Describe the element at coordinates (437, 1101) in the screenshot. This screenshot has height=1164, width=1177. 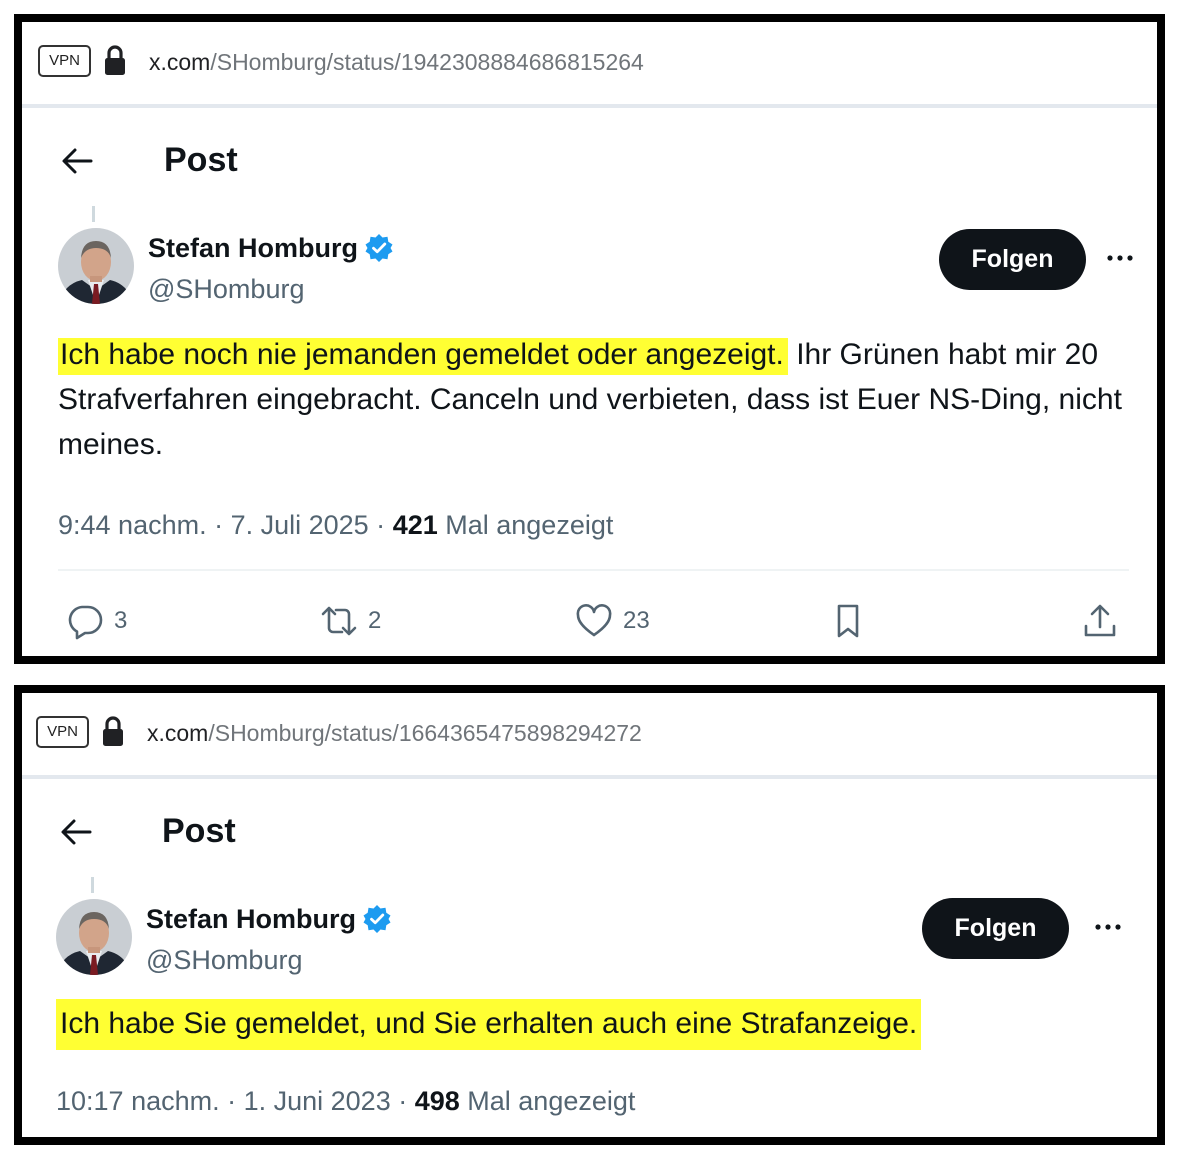
I see `view-count: 498` at that location.